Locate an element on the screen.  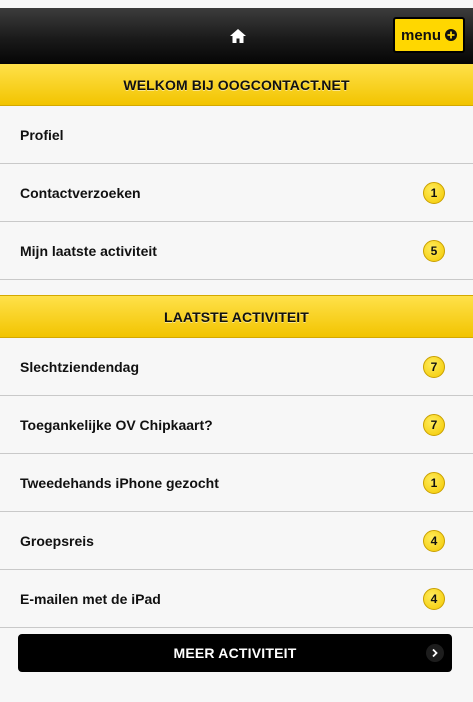
list-item-mijn-laatste-activiteit: Mijn laatste activiteit 5 is located at coordinates (236, 251).